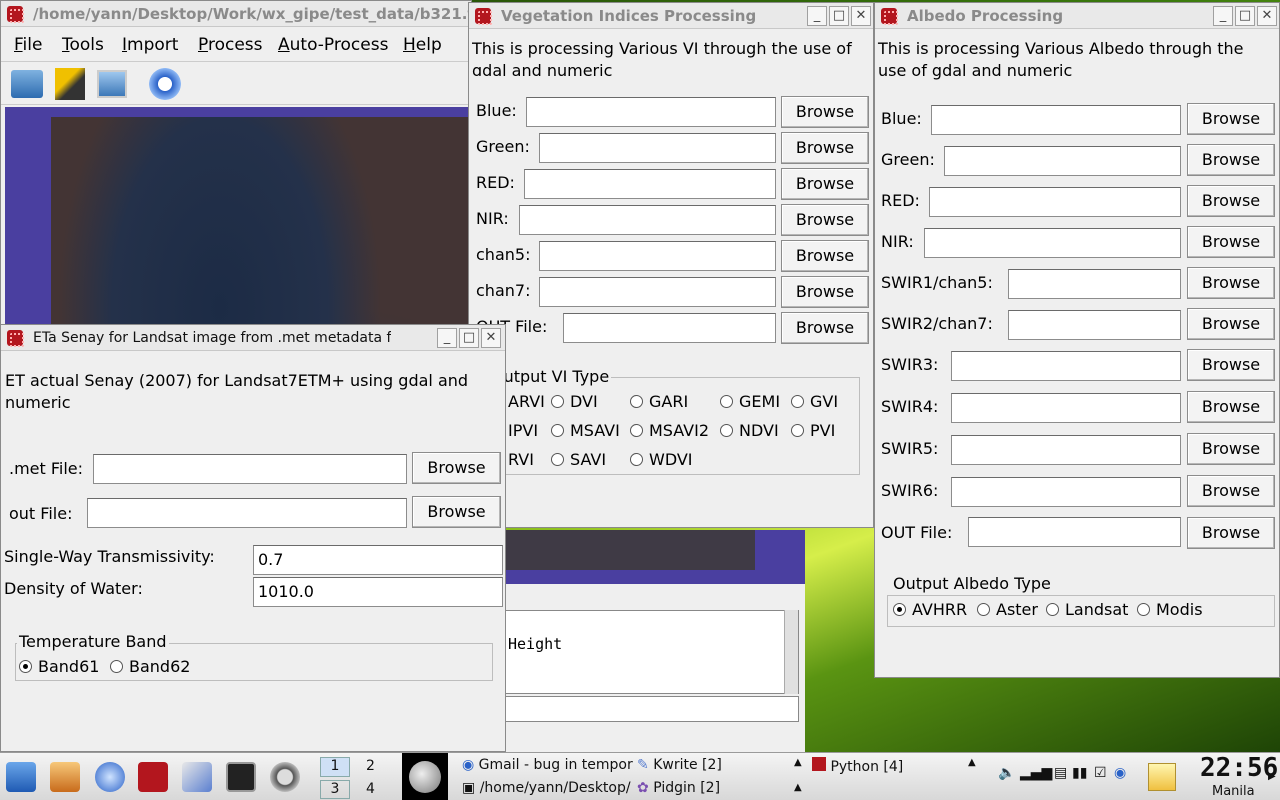 This screenshot has width=1280, height=800. Describe the element at coordinates (650, 184) in the screenshot. I see `vi-input-red` at that location.